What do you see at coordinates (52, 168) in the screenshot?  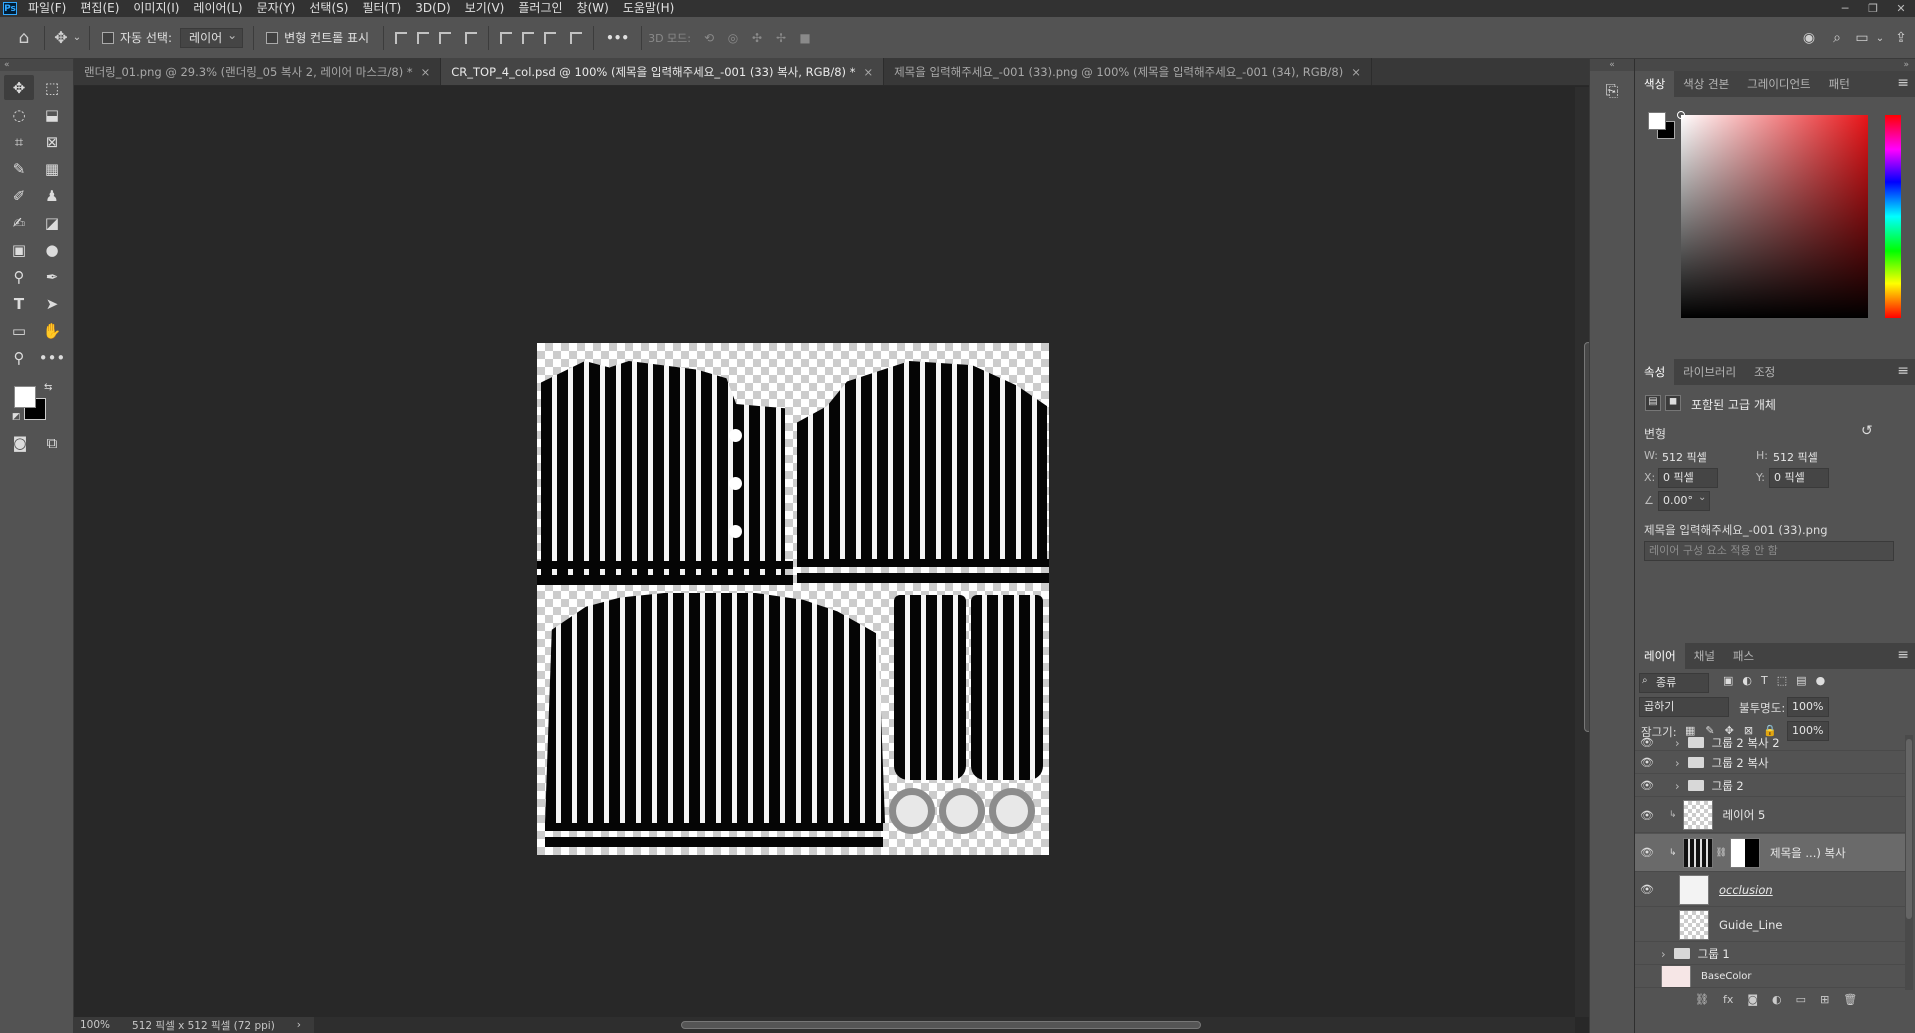 I see `patch-tool-icon: ▦` at bounding box center [52, 168].